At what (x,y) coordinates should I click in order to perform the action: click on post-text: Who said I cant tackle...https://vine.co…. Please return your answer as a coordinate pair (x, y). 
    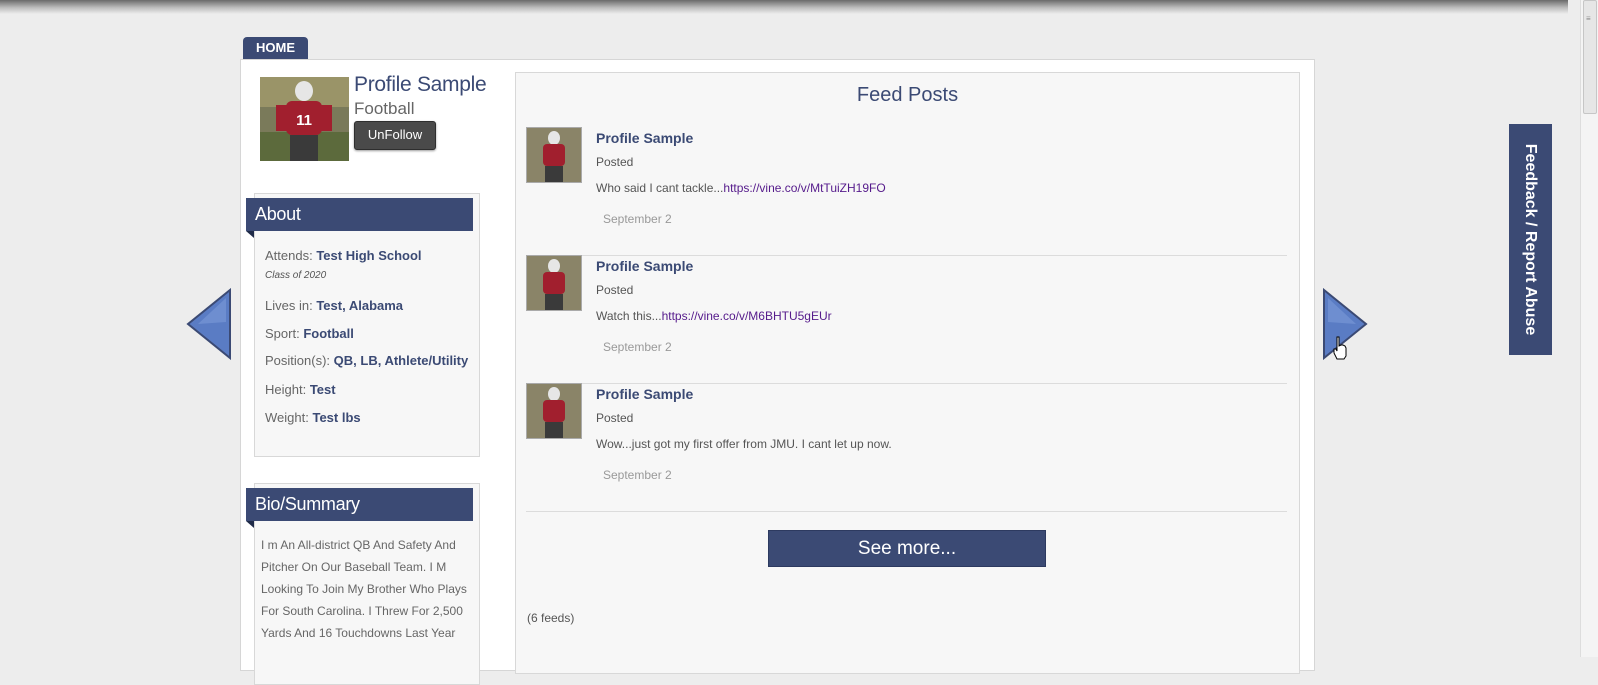
    Looking at the image, I should click on (741, 188).